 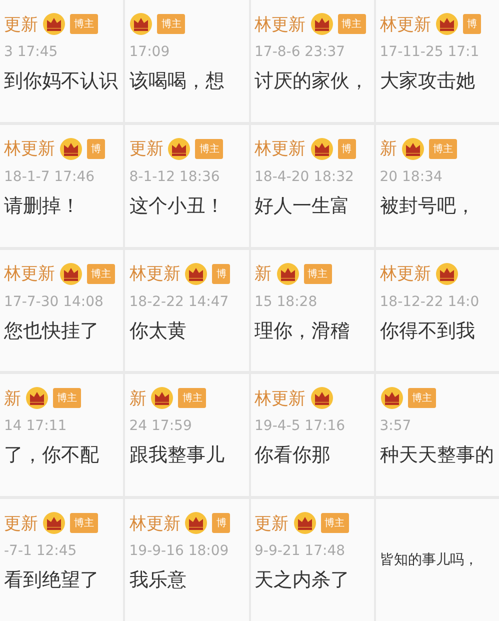 What do you see at coordinates (430, 302) in the screenshot?
I see `timestamp: 18-12-22 14:0` at bounding box center [430, 302].